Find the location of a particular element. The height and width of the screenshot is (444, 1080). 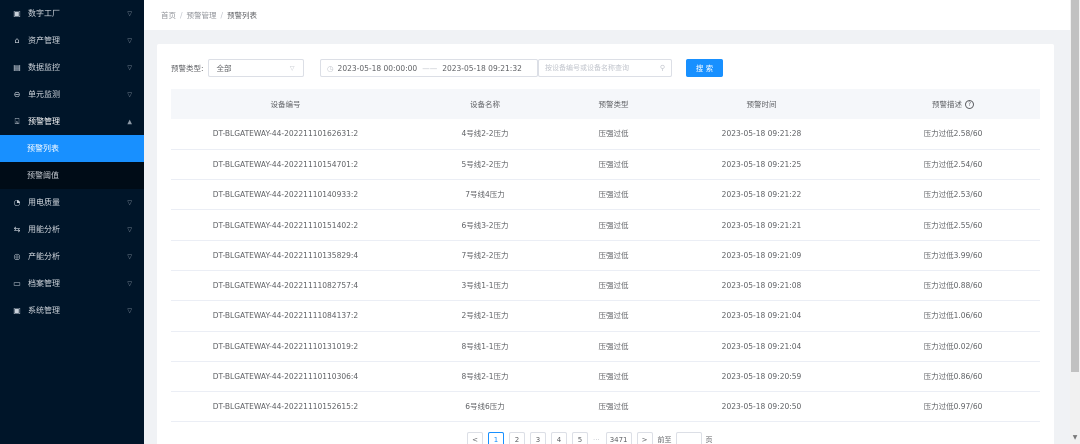

cell-device-id: DT-BLGATEWAY-44-20221110131019:2 is located at coordinates (285, 346).